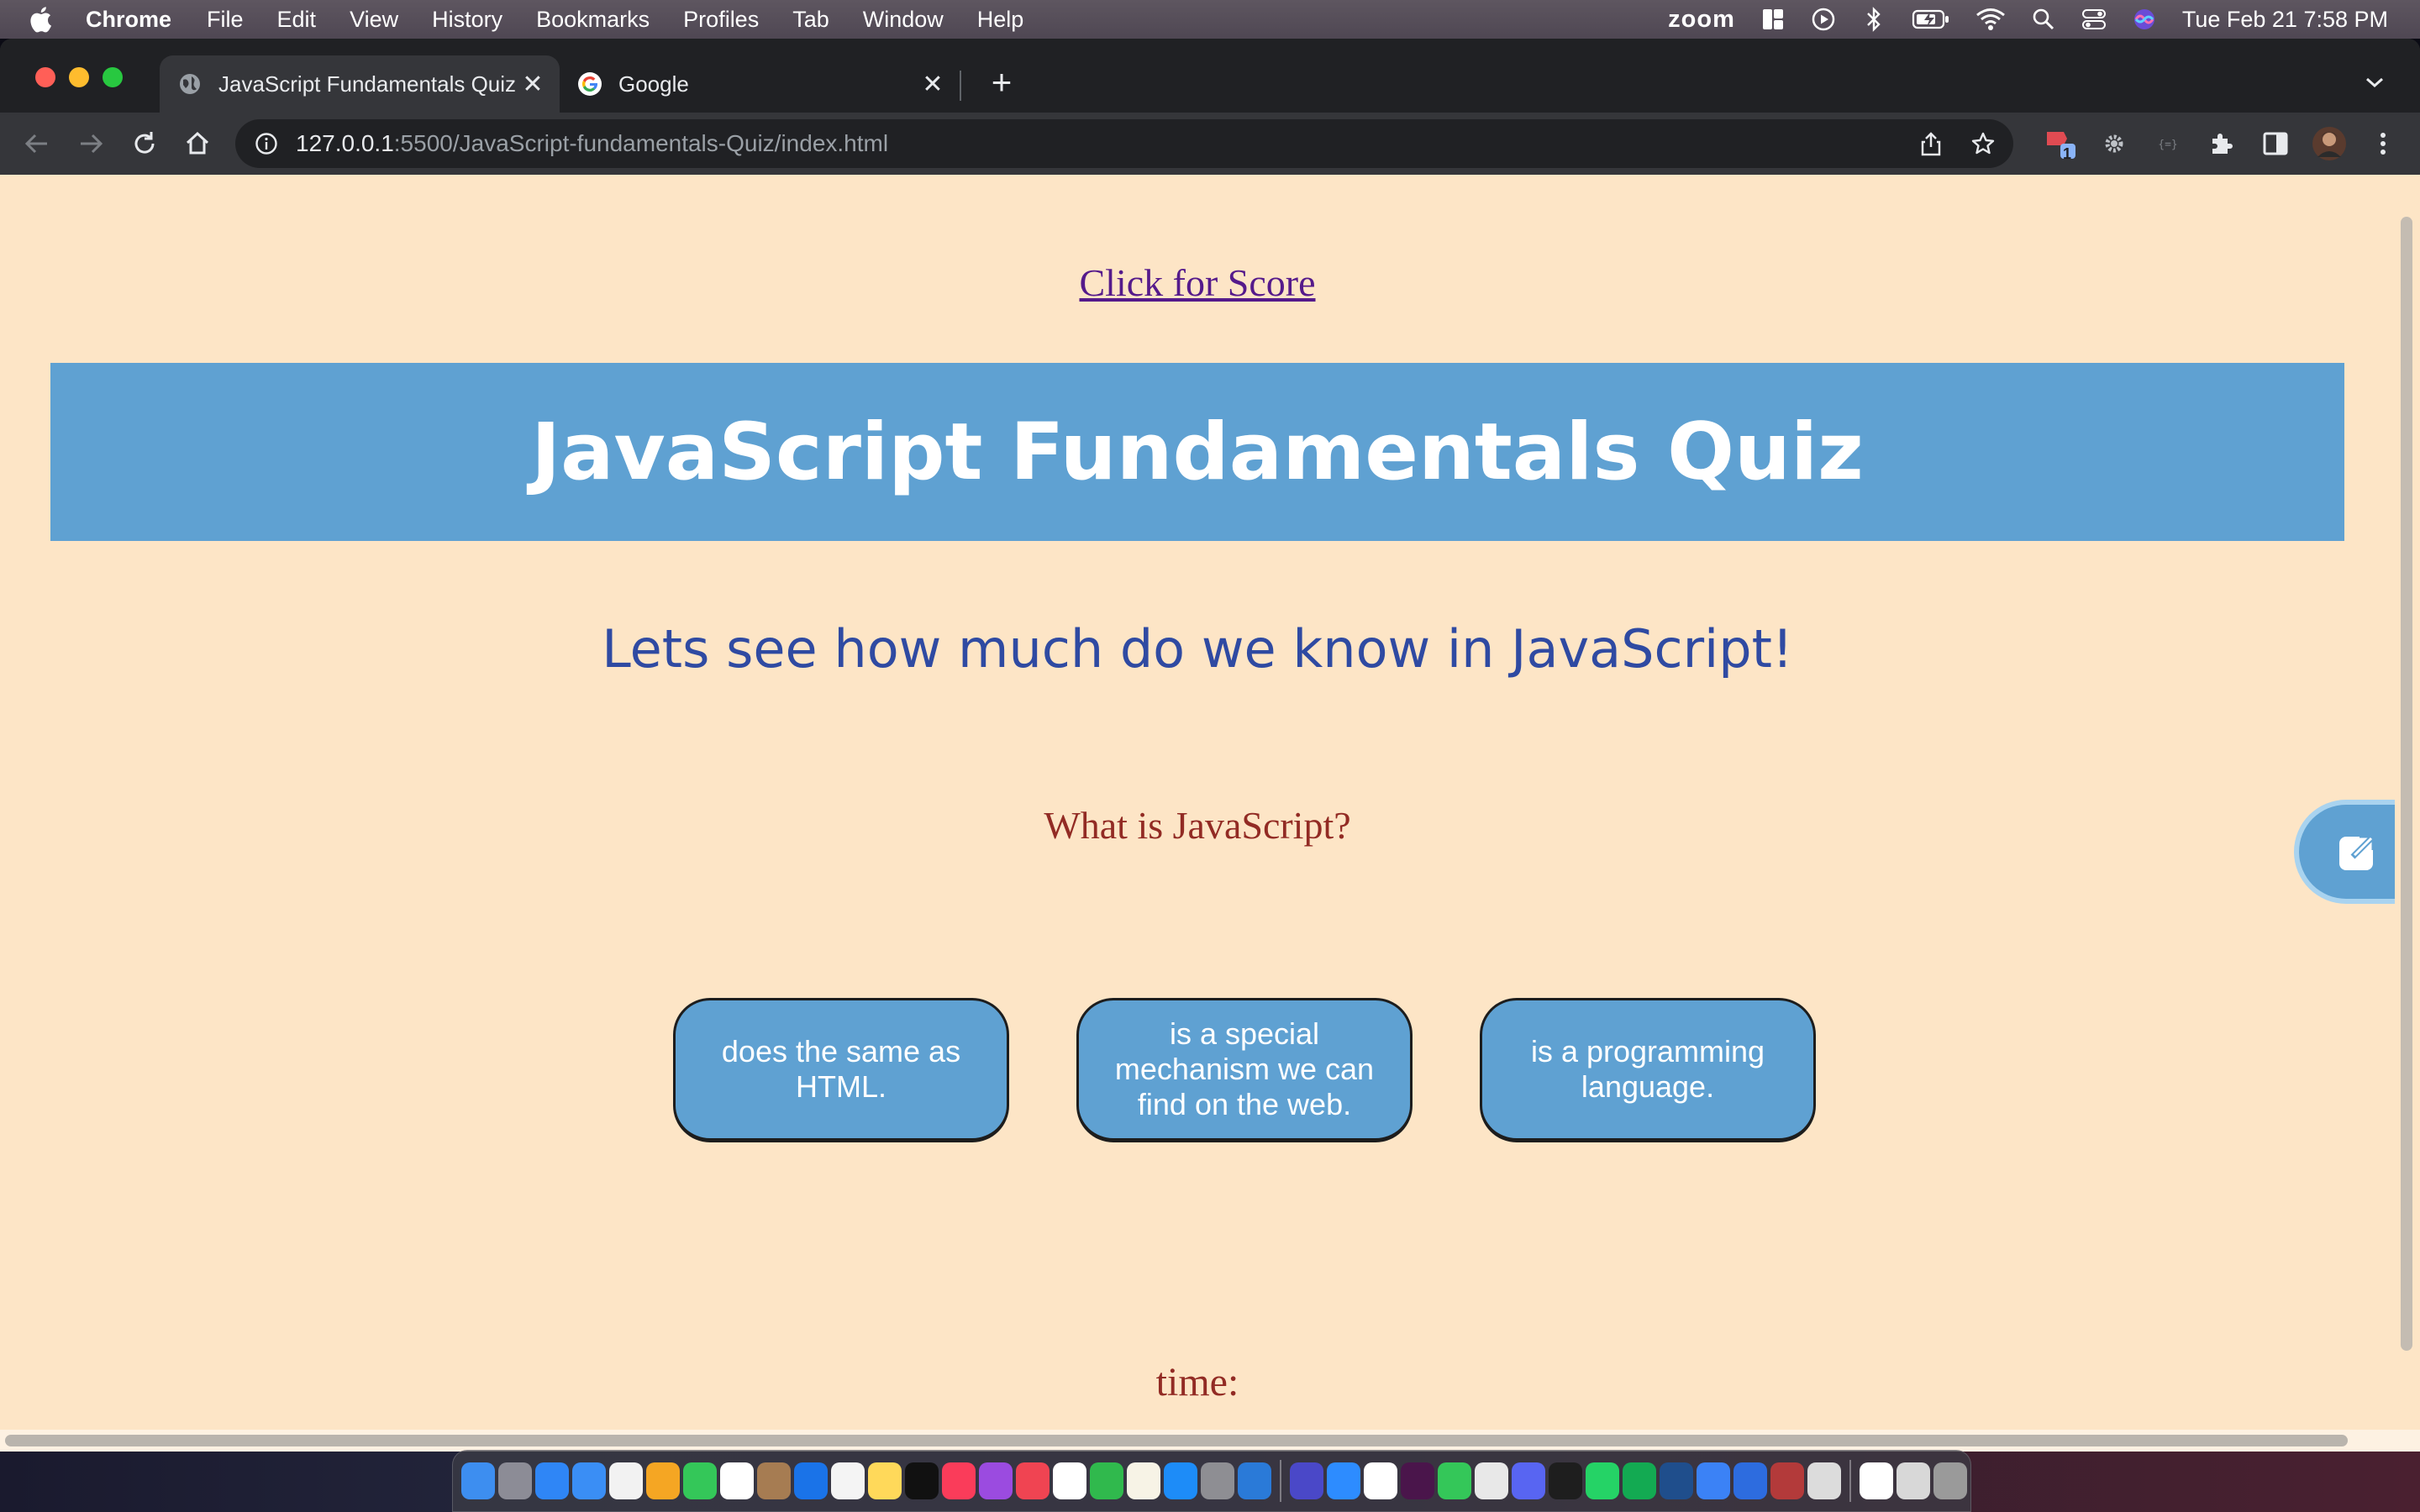 The width and height of the screenshot is (2420, 1512). I want to click on tab-javascript-fundamentals-quiz: JavaScript Fundamentals Quiz ✕, so click(360, 84).